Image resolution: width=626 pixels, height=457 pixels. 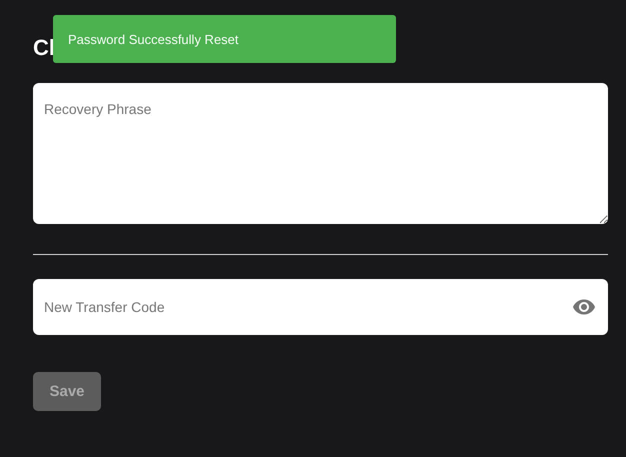 I want to click on transfer-code-field: New Transfer Code, so click(x=320, y=307).